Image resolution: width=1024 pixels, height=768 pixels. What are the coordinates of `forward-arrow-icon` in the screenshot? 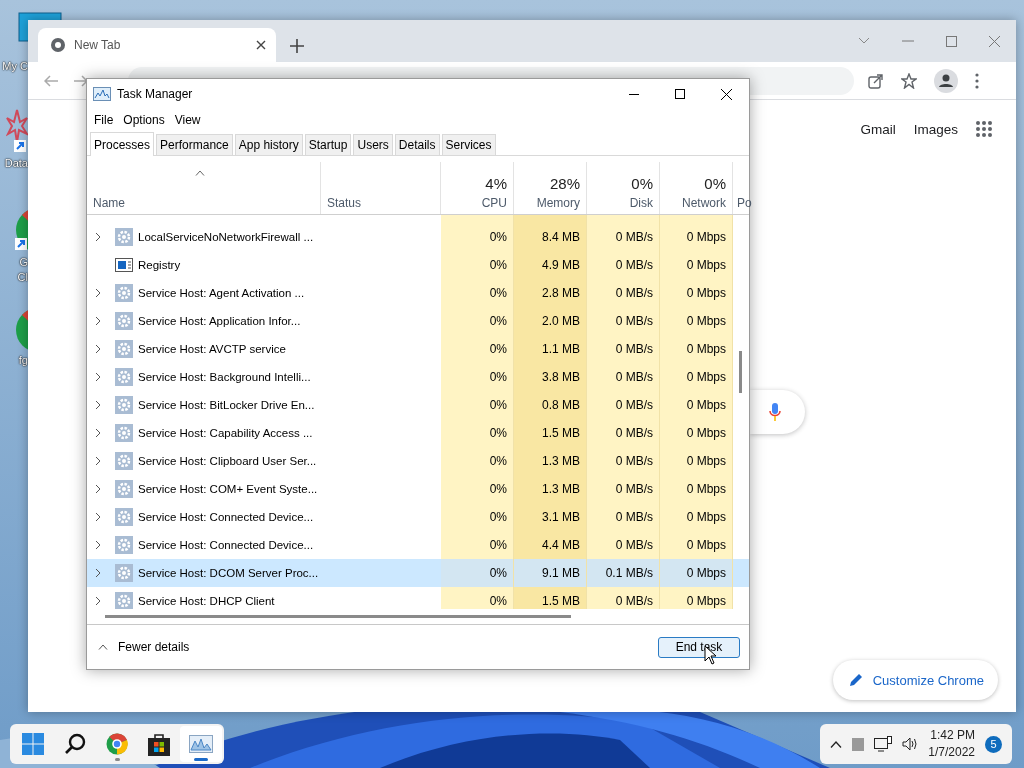 It's located at (81, 80).